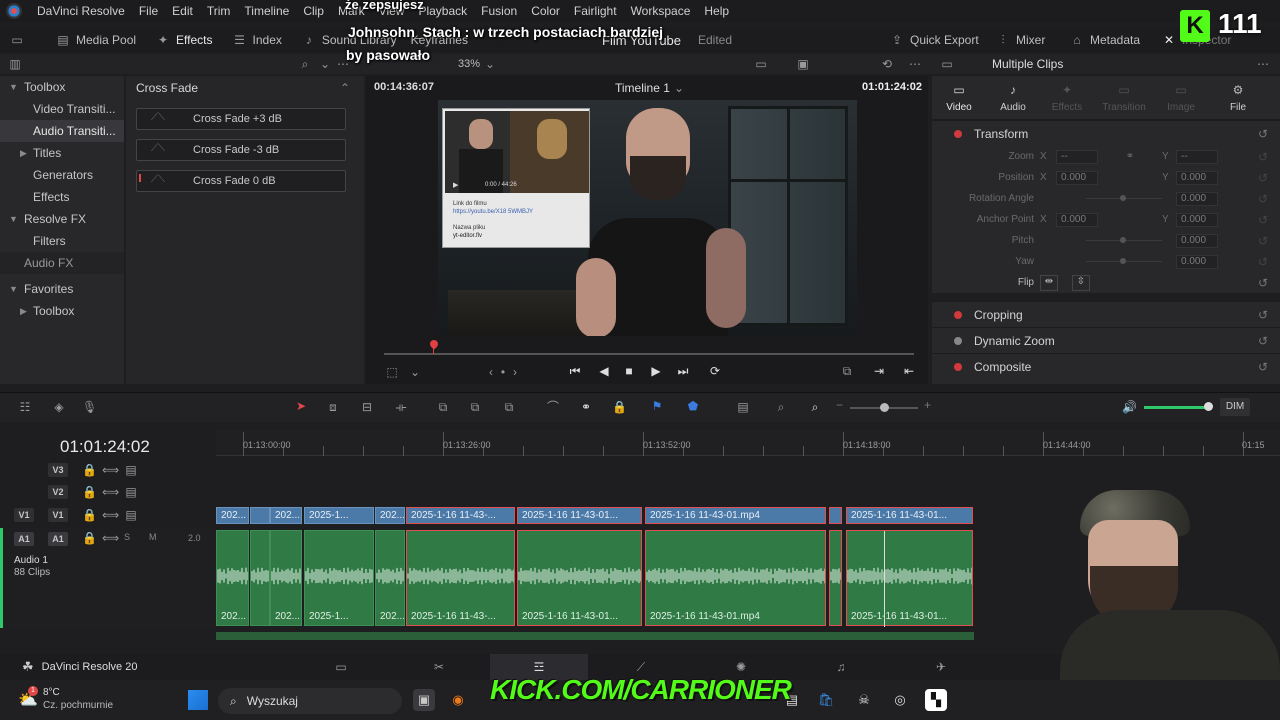 The height and width of the screenshot is (720, 1280). I want to click on sidebar-toggle-icon: ▥, so click(15, 64).